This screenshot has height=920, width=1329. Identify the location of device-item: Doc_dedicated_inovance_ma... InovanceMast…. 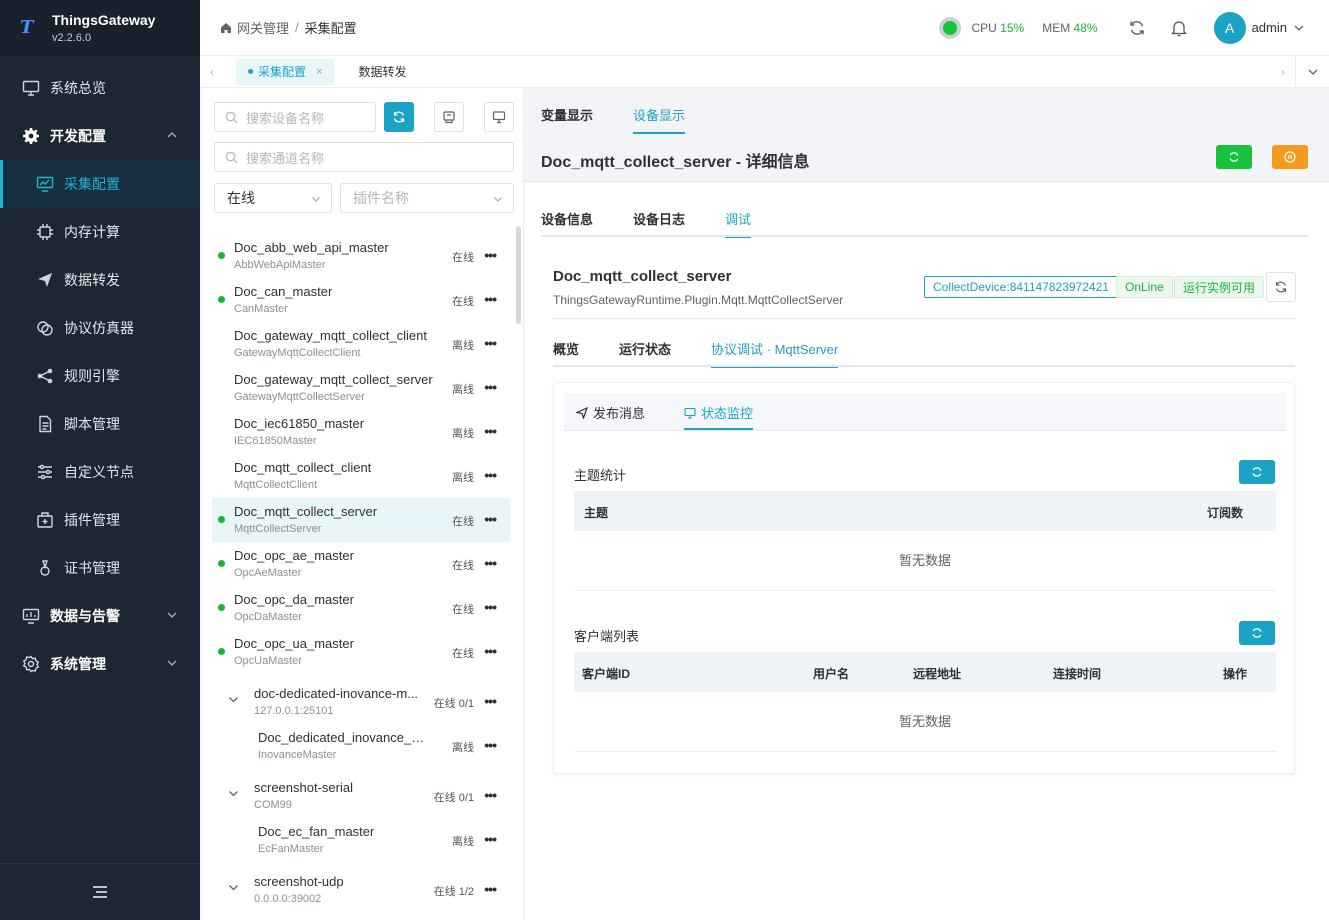
(361, 746).